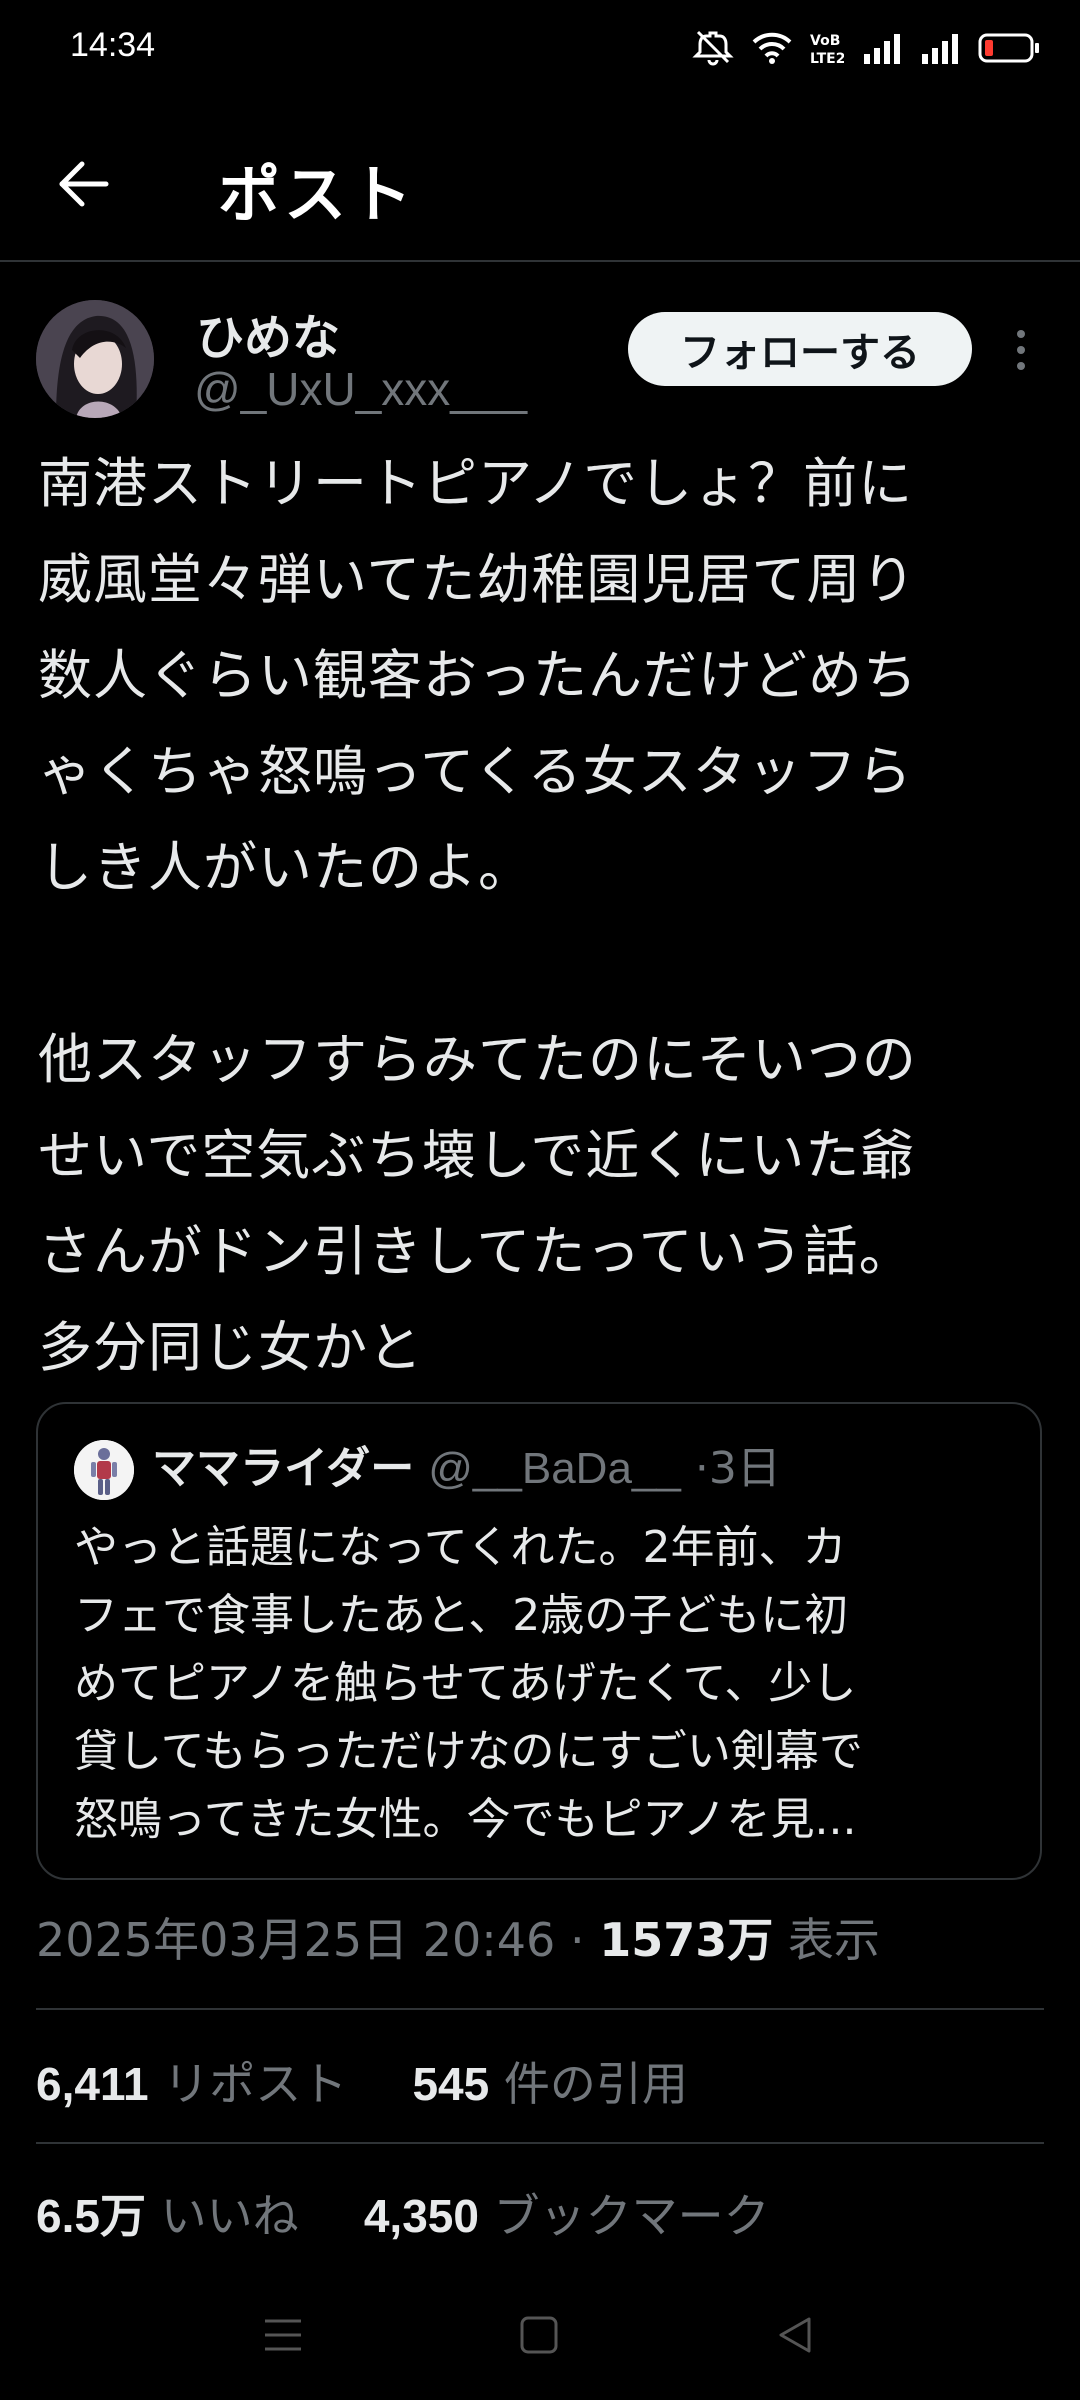 This screenshot has height=2400, width=1080. What do you see at coordinates (91, 2216) in the screenshot?
I see `likes-count: 6.5万` at bounding box center [91, 2216].